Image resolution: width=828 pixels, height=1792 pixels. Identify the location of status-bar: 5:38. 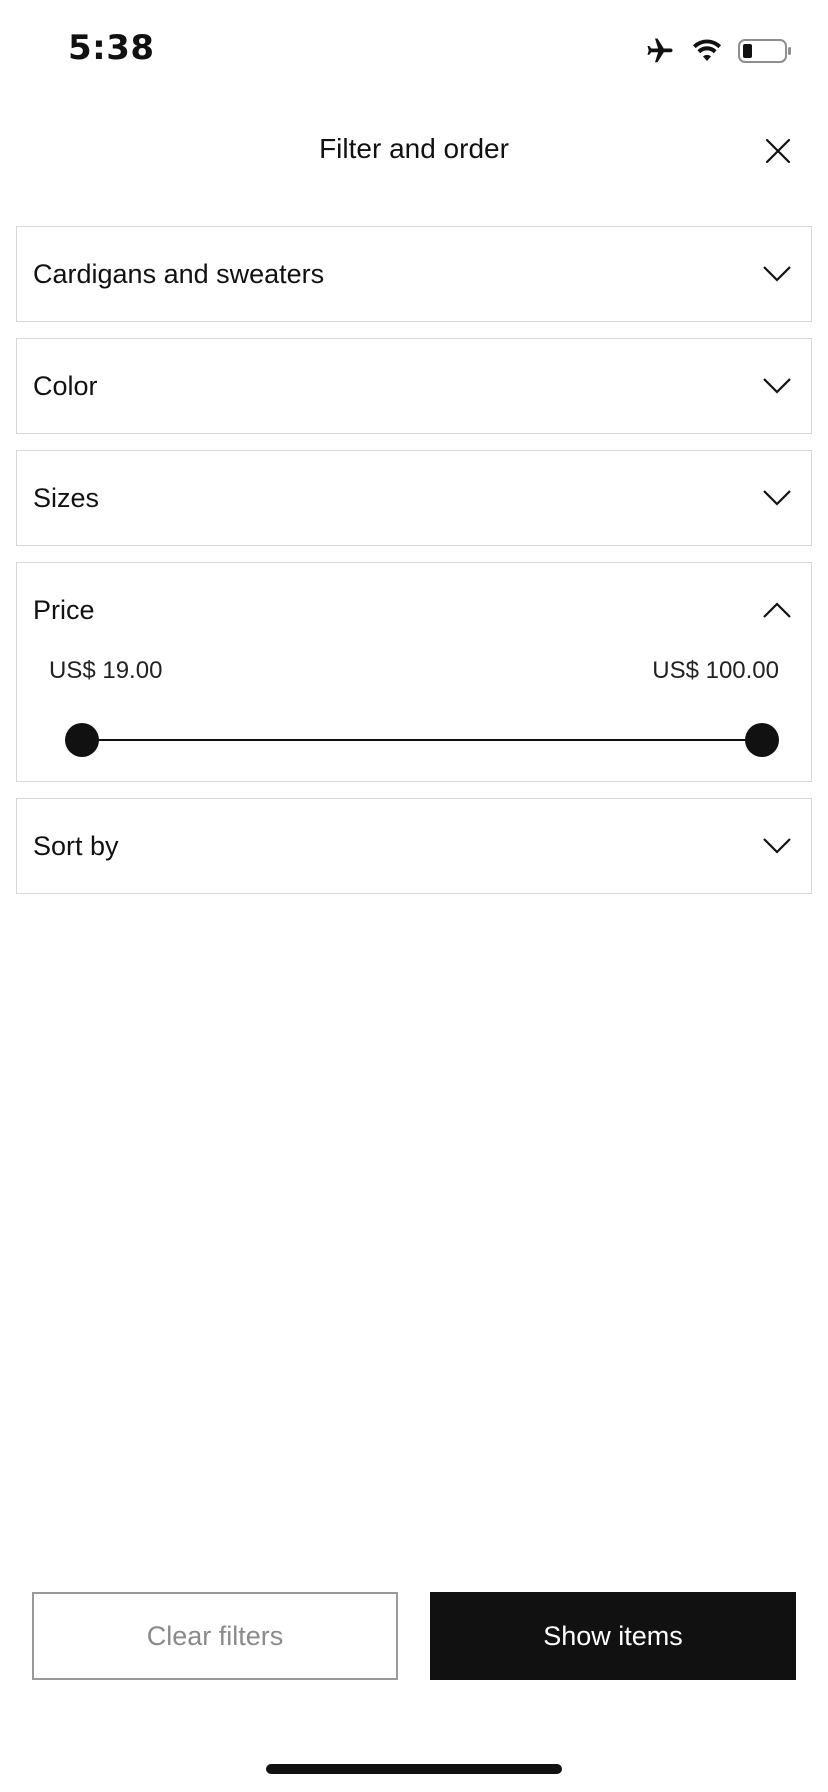
(414, 50).